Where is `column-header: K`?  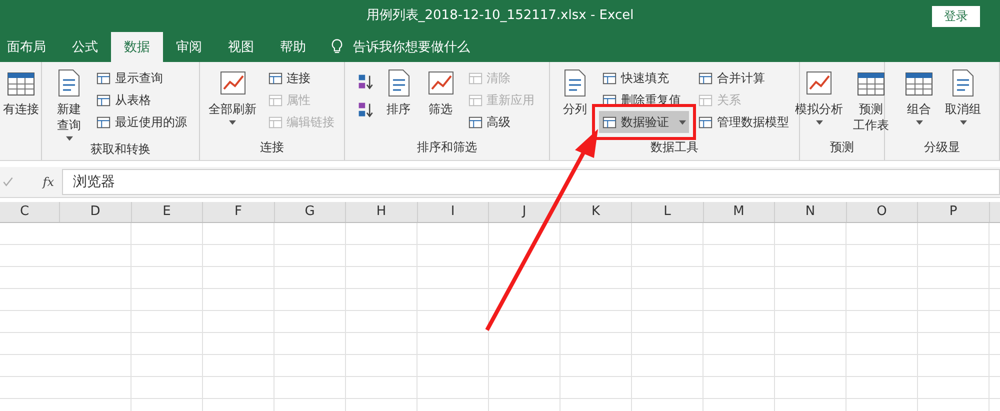
column-header: K is located at coordinates (596, 212).